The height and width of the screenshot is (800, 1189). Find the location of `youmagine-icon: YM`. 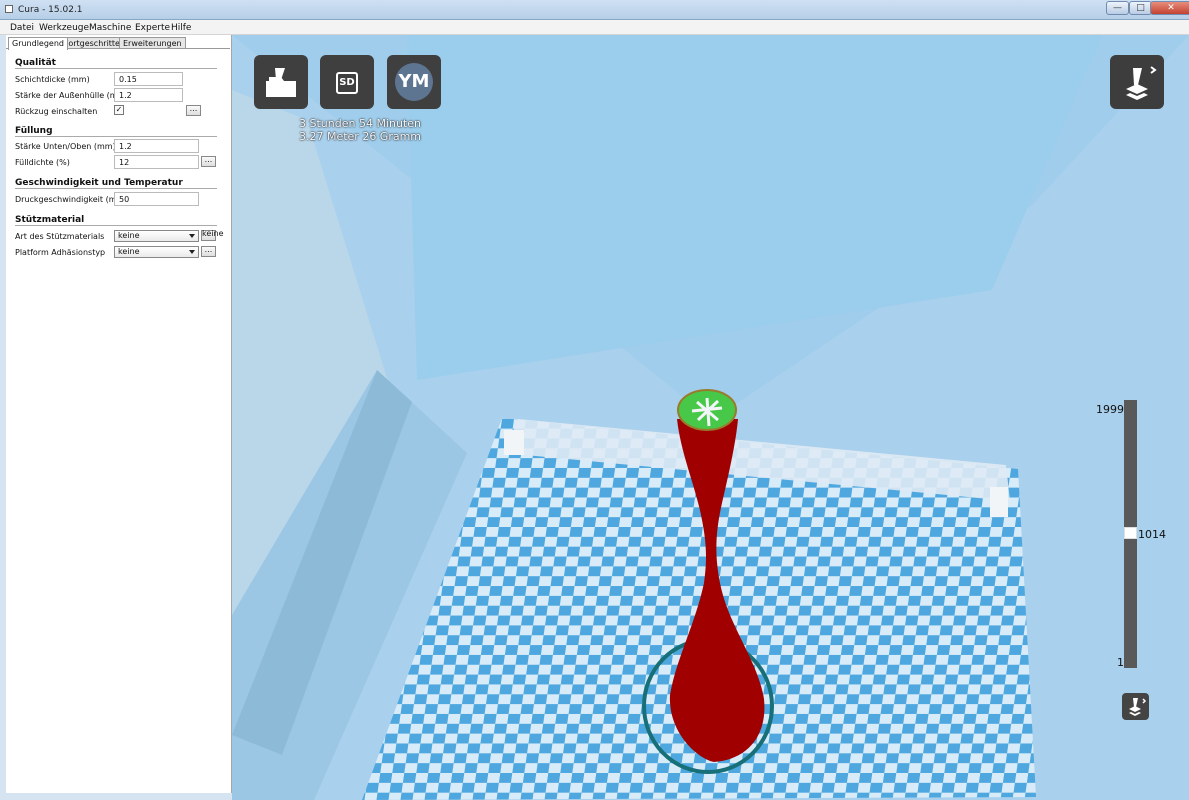

youmagine-icon: YM is located at coordinates (414, 82).